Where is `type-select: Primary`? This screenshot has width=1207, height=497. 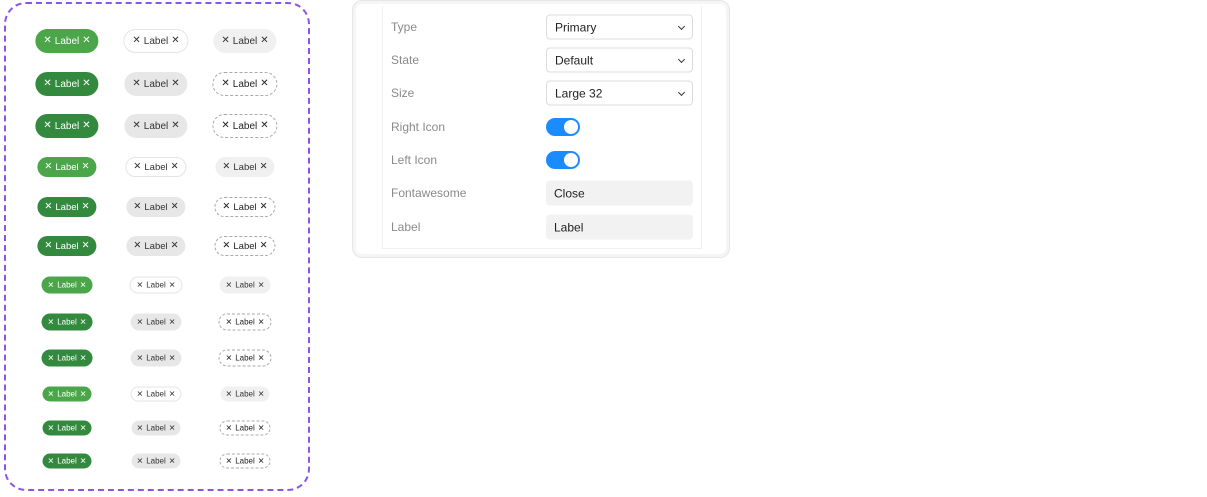
type-select: Primary is located at coordinates (619, 27).